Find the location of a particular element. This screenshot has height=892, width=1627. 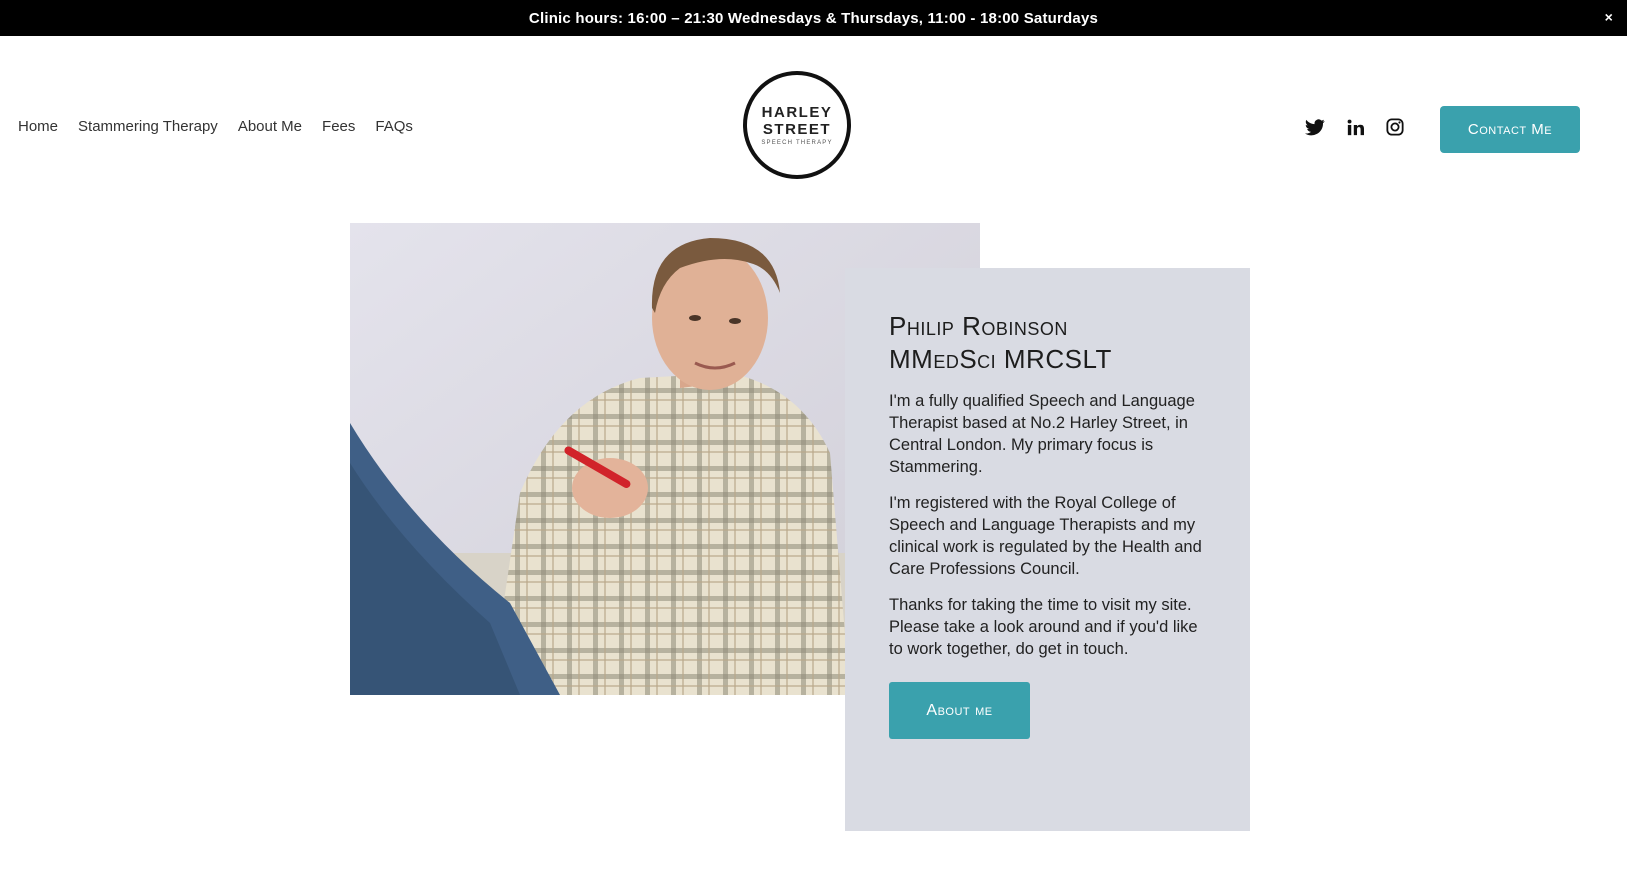

close-icon: × is located at coordinates (1609, 17).